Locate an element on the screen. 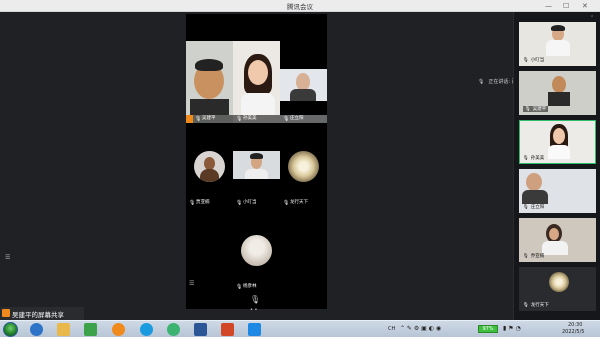 The image size is (600, 337). sidebar-item: 🎙 龙行天下 is located at coordinates (557, 289).